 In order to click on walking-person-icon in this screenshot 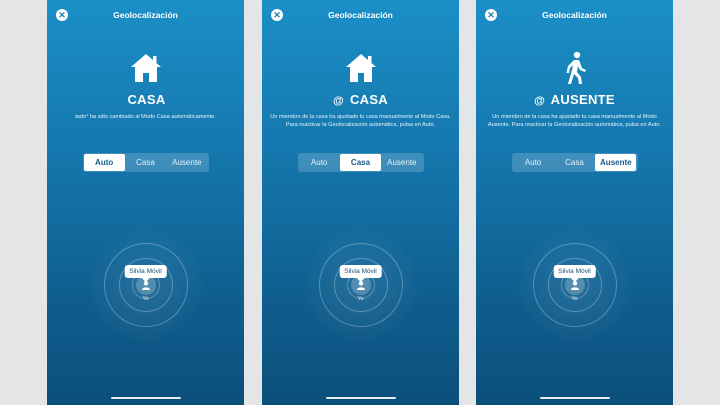, I will do `click(576, 67)`.